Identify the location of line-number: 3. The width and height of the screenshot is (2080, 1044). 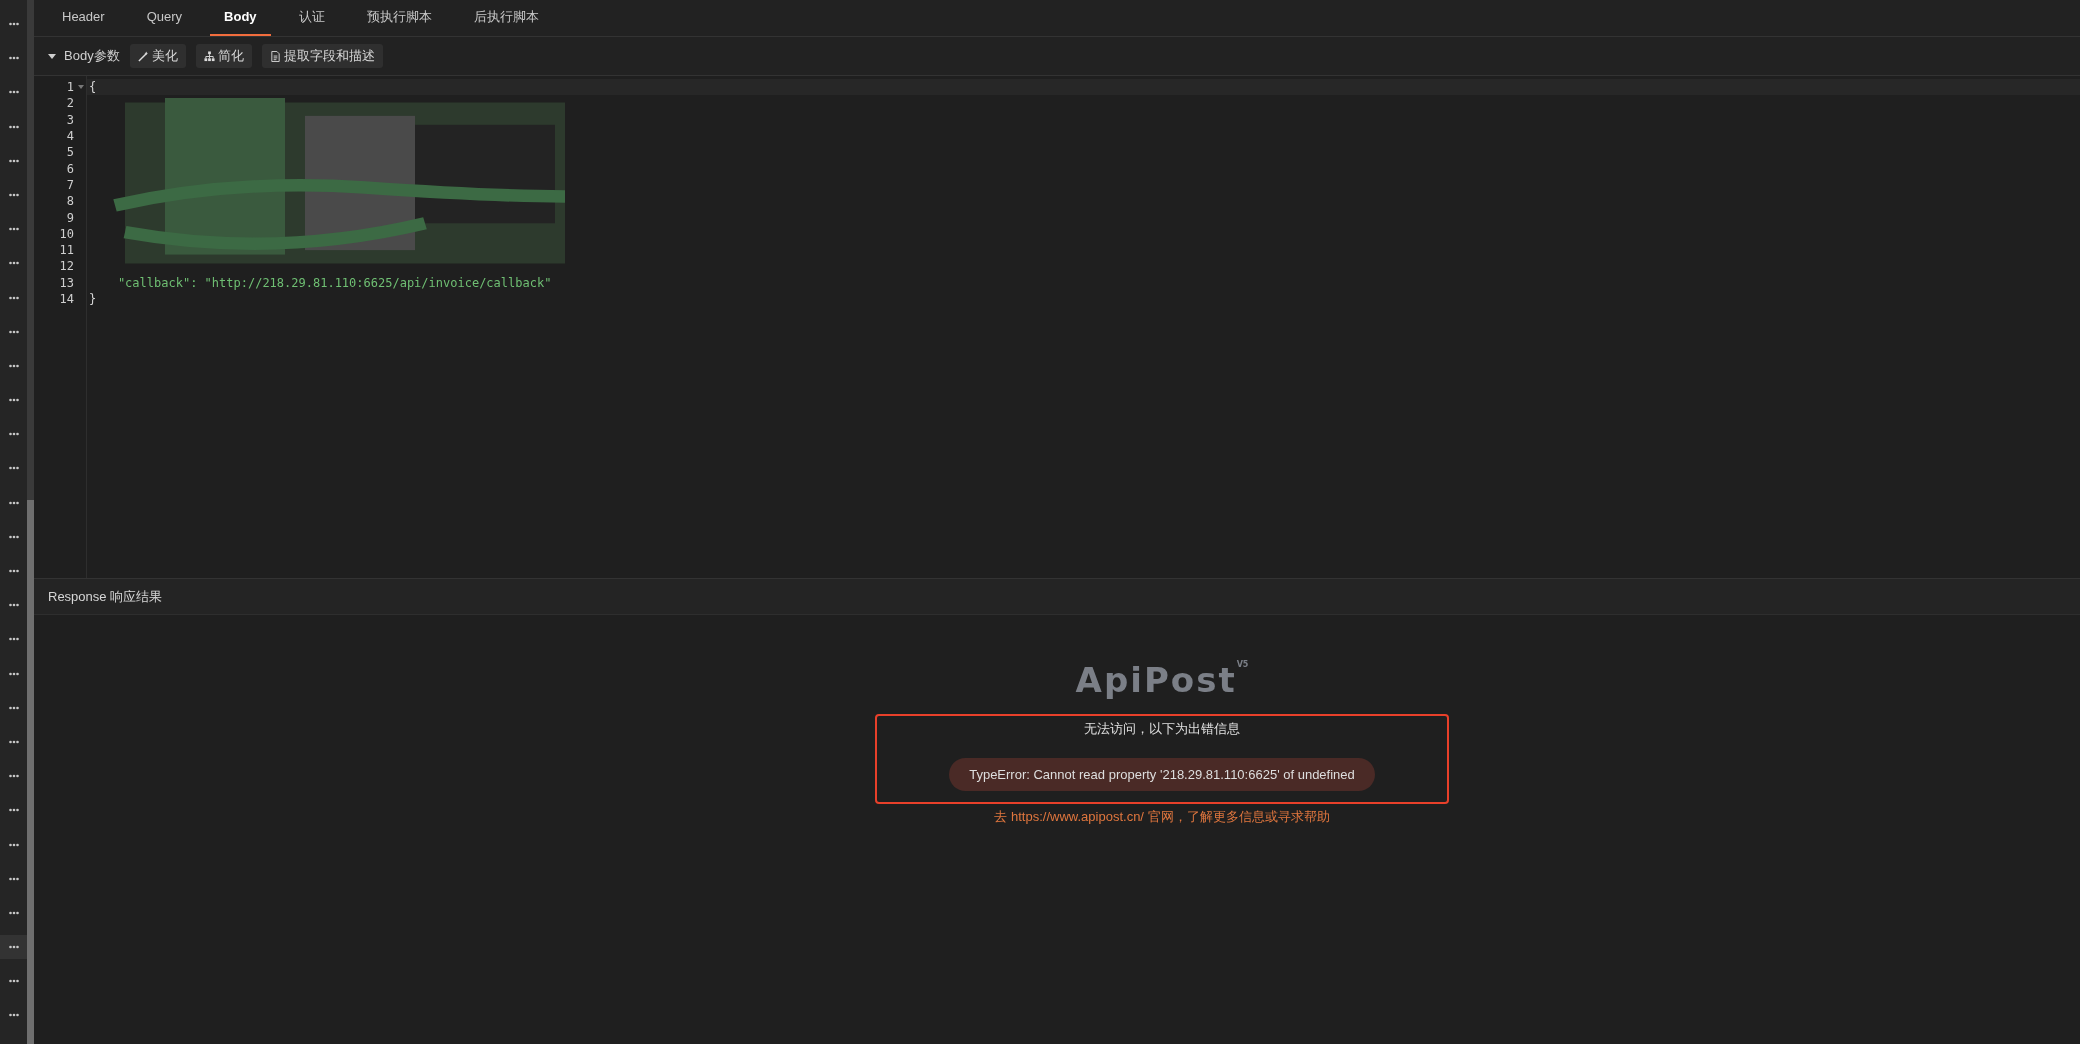
(70, 119).